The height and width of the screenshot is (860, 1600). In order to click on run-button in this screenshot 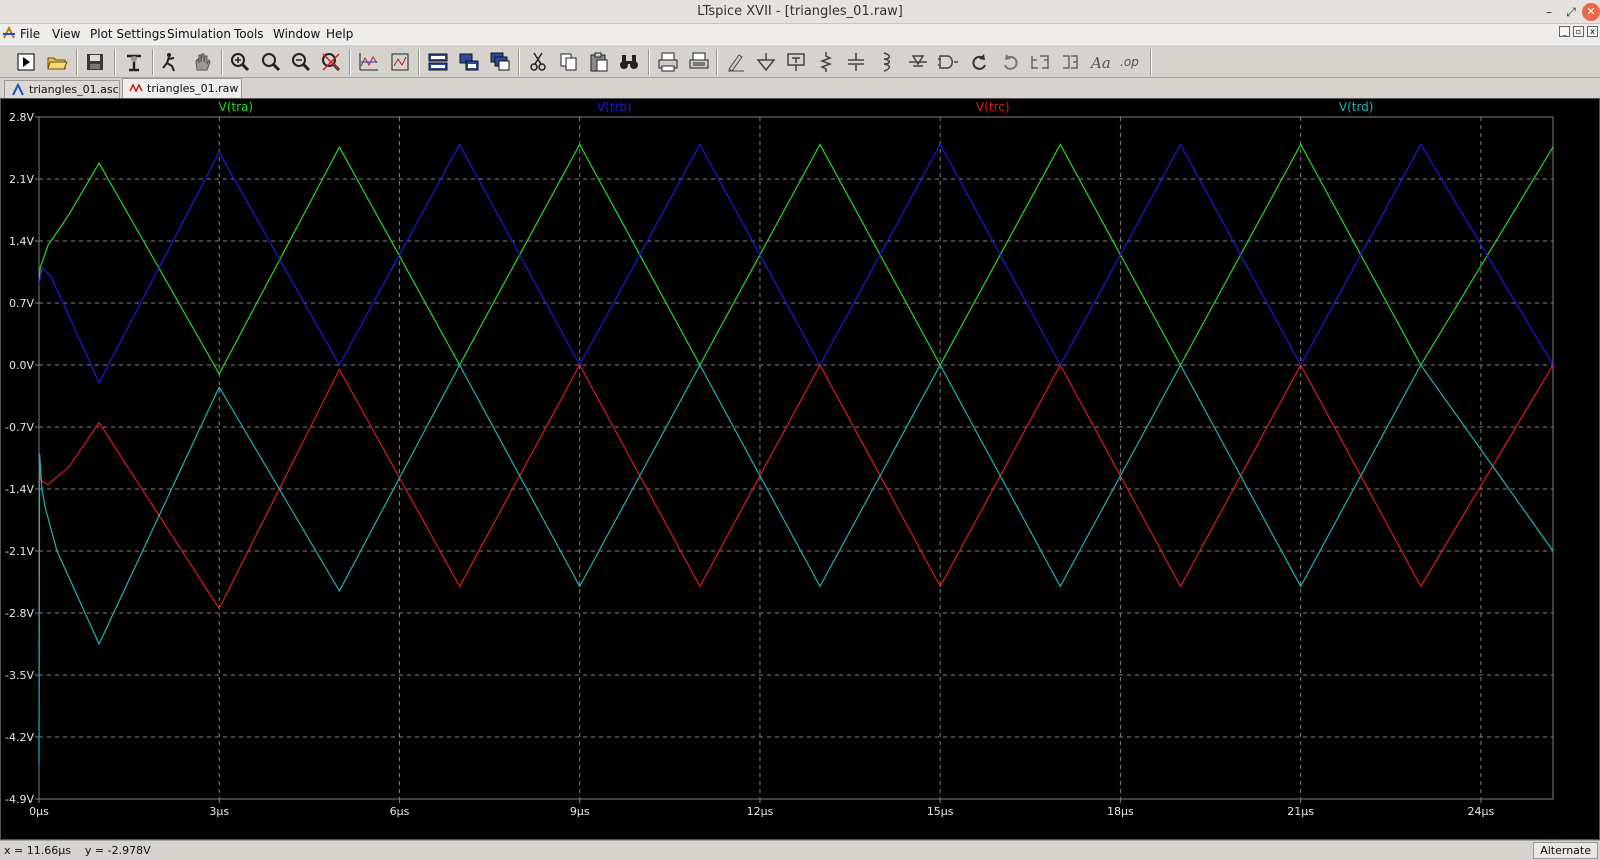, I will do `click(26, 62)`.